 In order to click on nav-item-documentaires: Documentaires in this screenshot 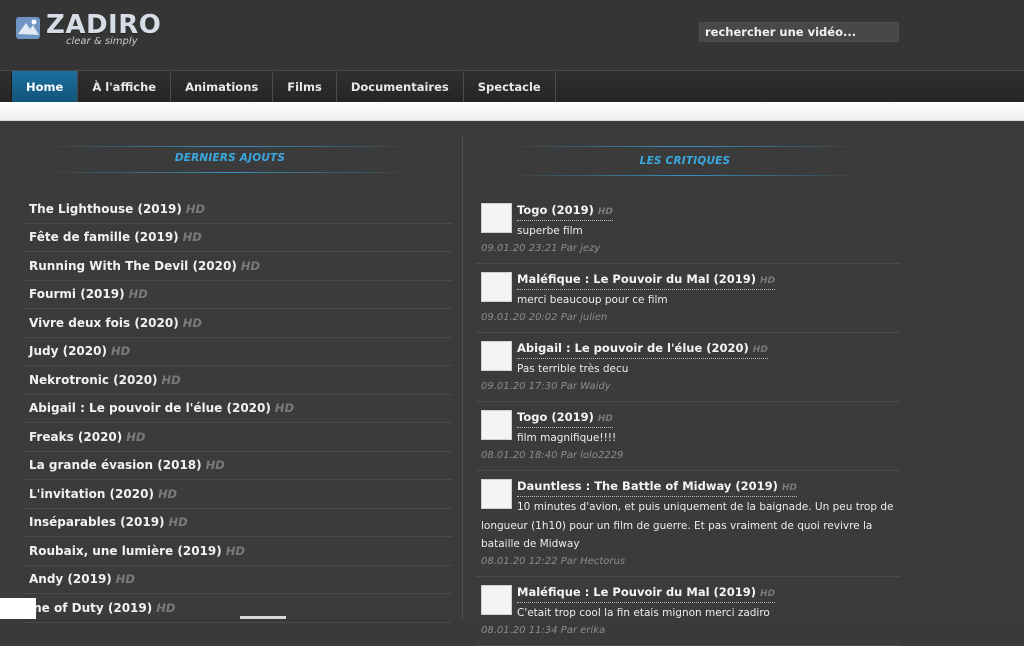, I will do `click(400, 87)`.